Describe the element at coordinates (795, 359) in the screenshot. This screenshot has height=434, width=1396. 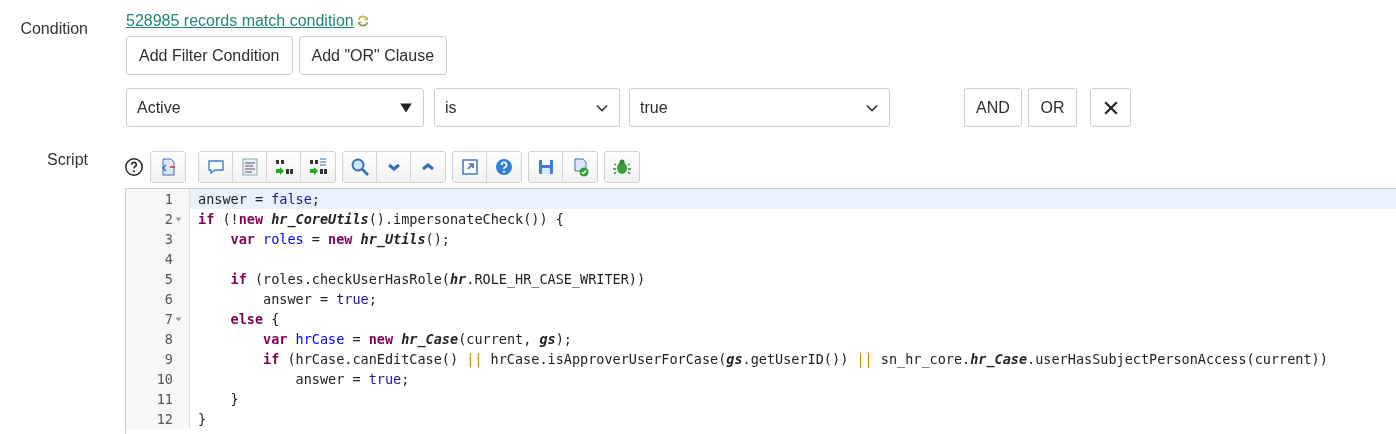
I see `code-line: if (hrCase.canEditCase() || hrCase.isApproverUserForCase(gs.getUserID()) || sn_hr_core.hr_Case.userHasSubjectPersonAccess(current))` at that location.